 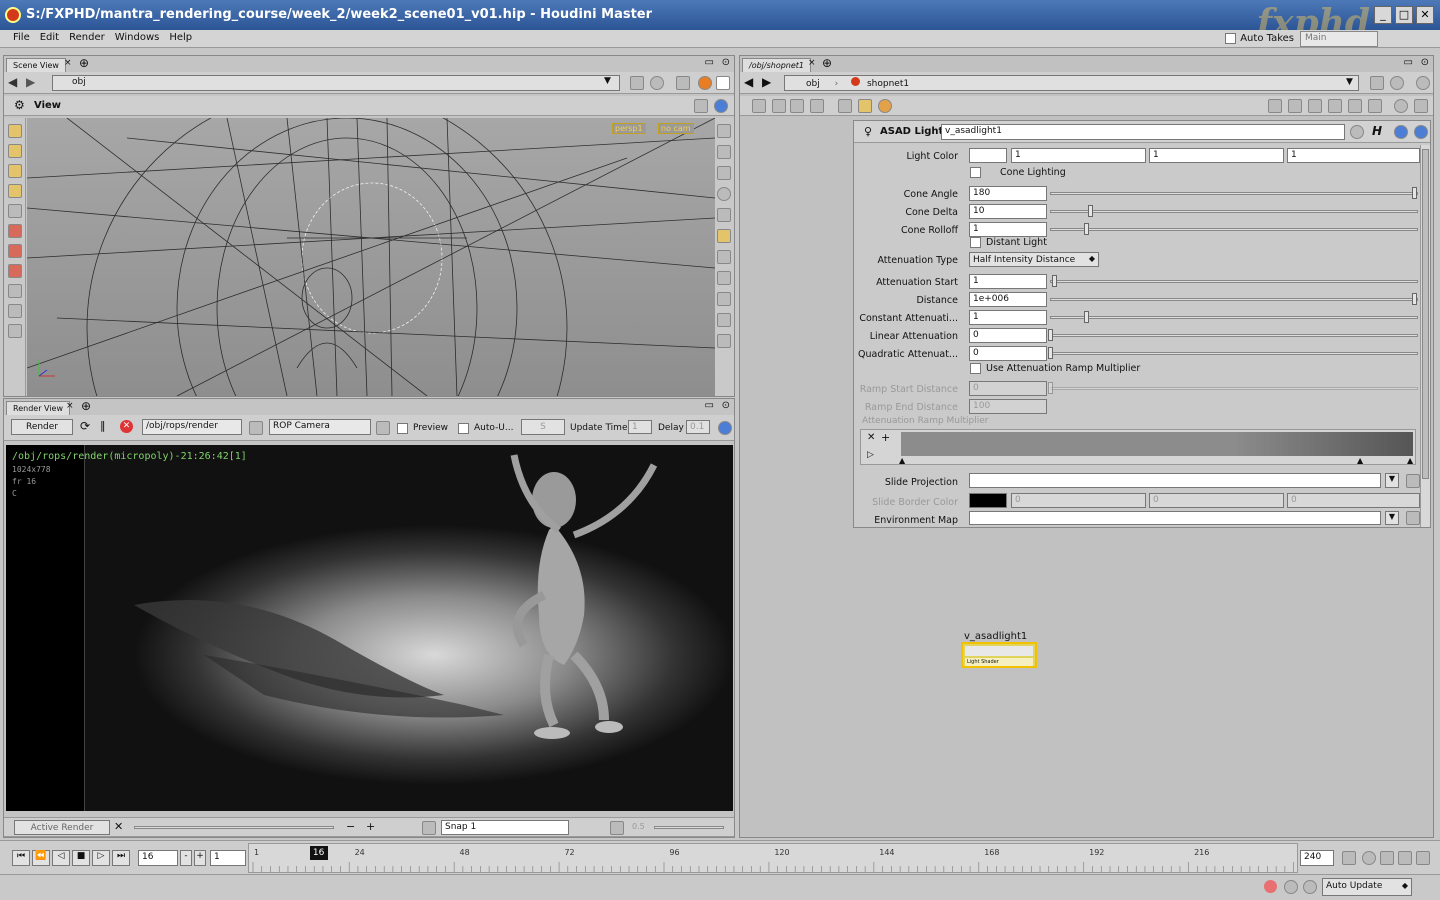 What do you see at coordinates (724, 278) in the screenshot?
I see `snapshot-icon` at bounding box center [724, 278].